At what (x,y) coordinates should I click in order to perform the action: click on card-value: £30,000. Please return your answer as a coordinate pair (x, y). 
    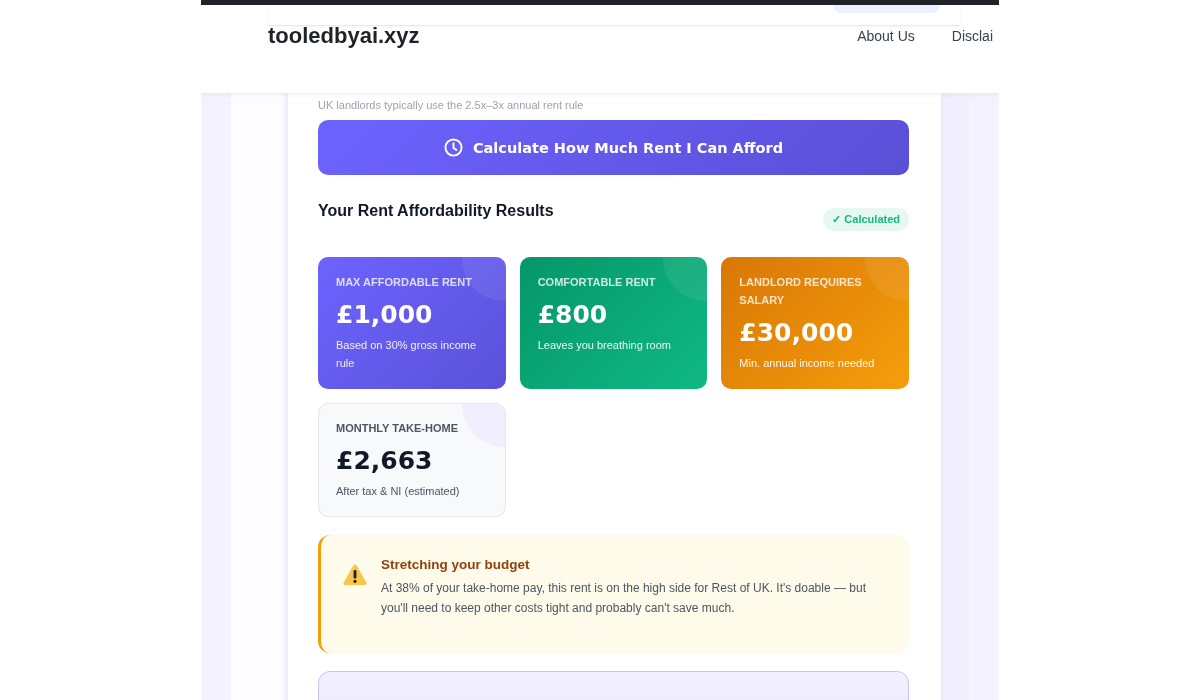
    Looking at the image, I should click on (797, 333).